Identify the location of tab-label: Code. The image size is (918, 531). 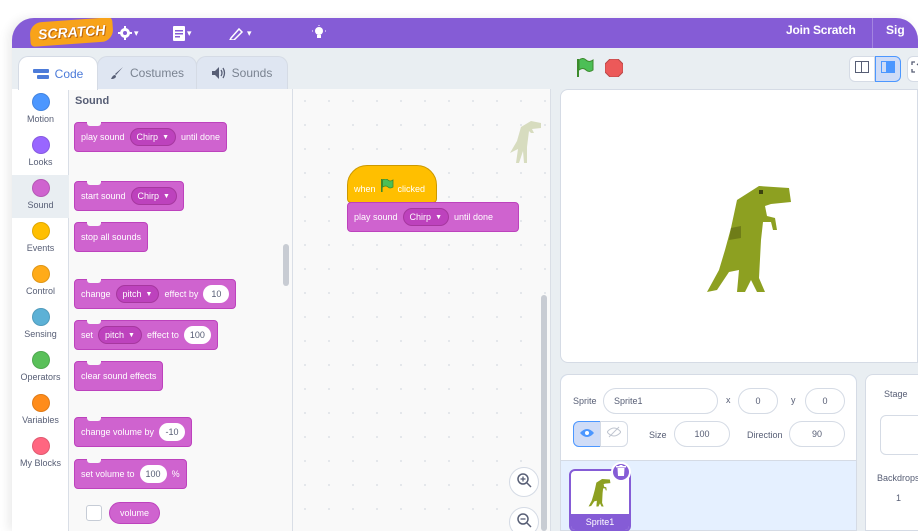
(69, 73).